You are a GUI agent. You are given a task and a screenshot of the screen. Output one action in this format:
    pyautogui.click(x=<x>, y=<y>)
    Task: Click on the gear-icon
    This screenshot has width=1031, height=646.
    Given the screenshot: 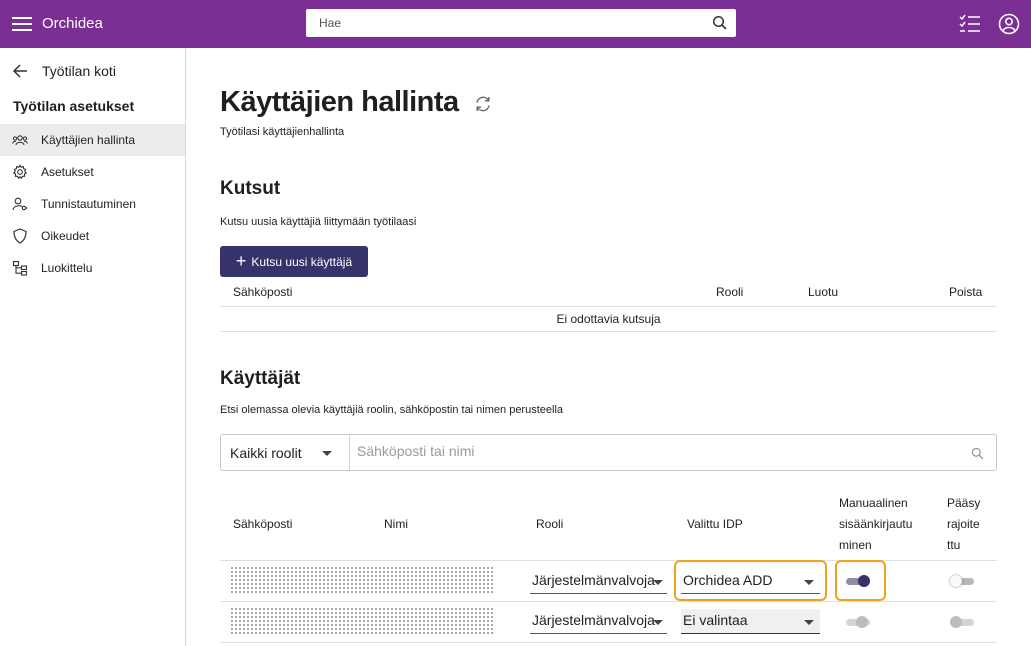 What is the action you would take?
    pyautogui.click(x=20, y=172)
    